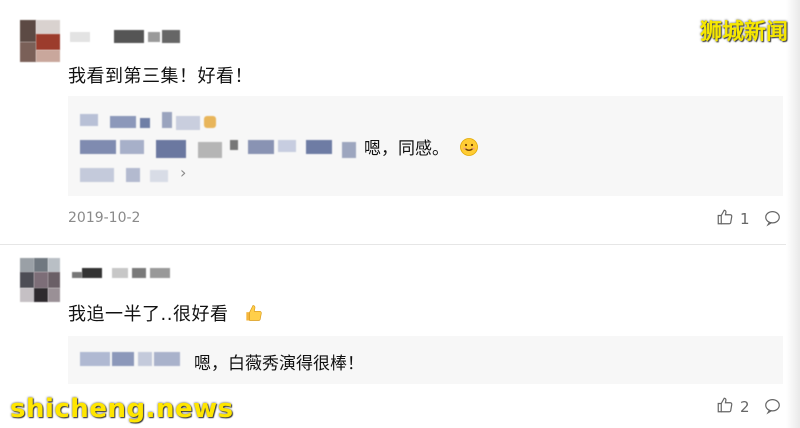  What do you see at coordinates (793, 214) in the screenshot?
I see `page-edge` at bounding box center [793, 214].